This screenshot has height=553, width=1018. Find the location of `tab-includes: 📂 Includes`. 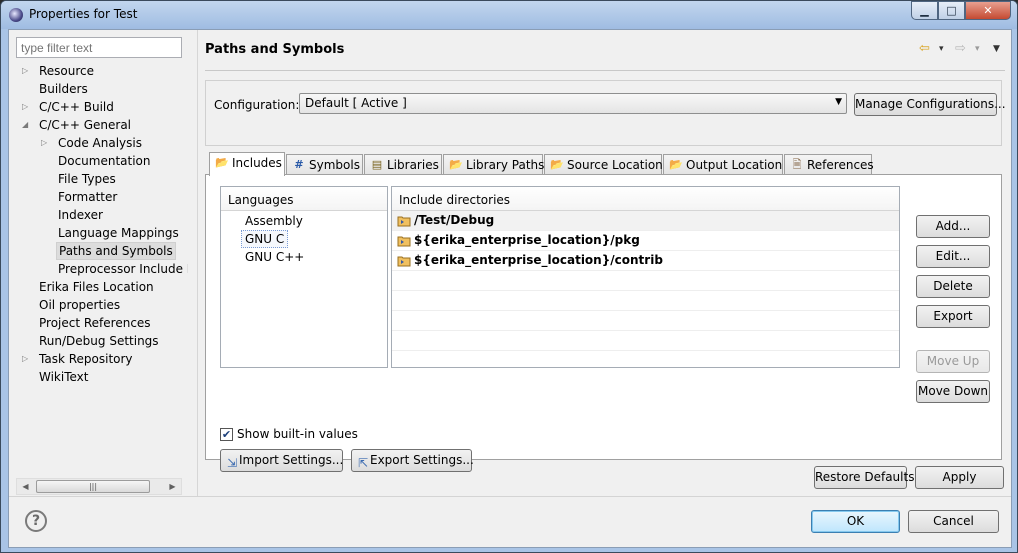

tab-includes: 📂 Includes is located at coordinates (247, 164).